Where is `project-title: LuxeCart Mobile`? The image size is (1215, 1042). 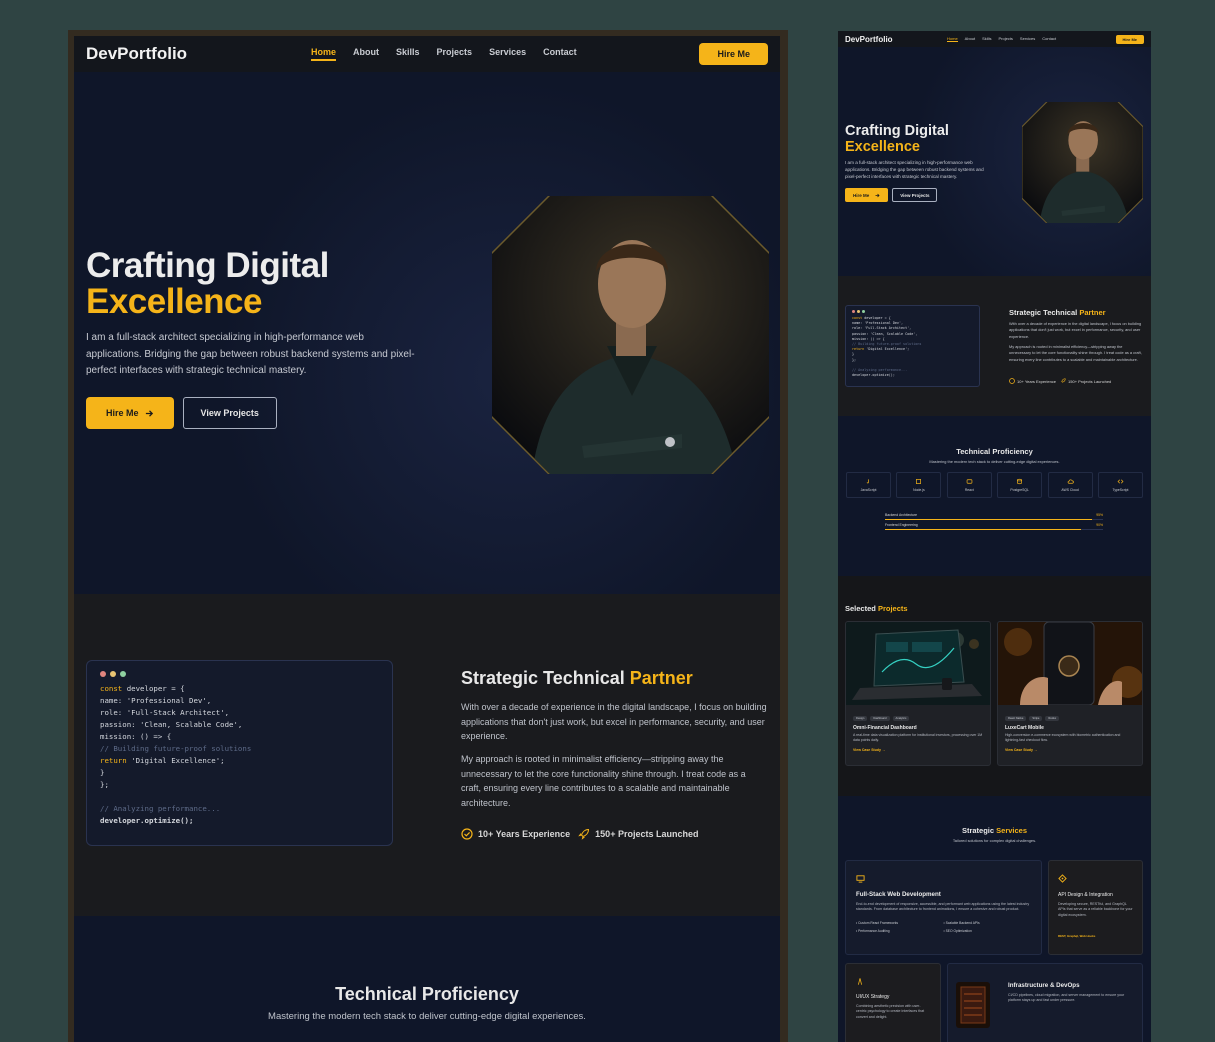 project-title: LuxeCart Mobile is located at coordinates (1024, 728).